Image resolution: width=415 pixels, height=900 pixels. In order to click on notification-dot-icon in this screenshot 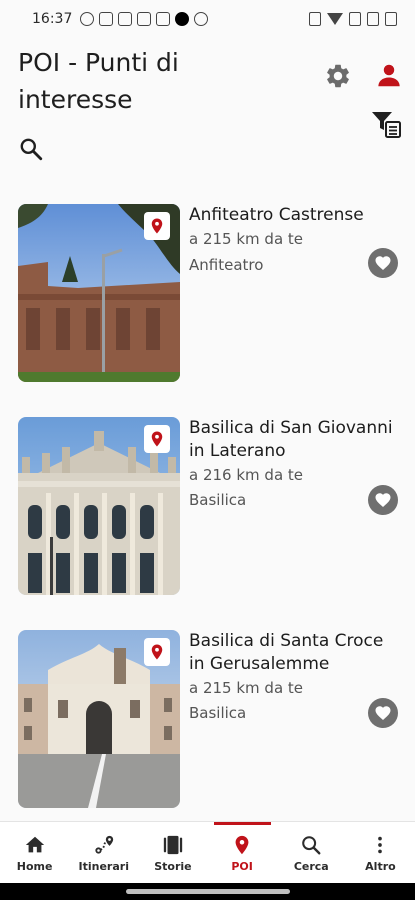, I will do `click(182, 19)`.